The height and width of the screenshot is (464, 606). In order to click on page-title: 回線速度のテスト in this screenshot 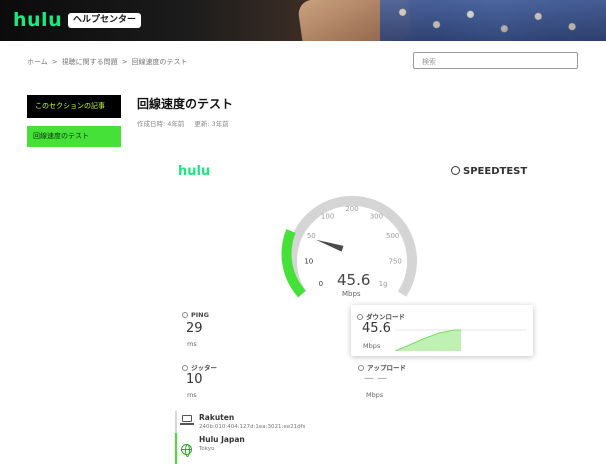, I will do `click(185, 104)`.